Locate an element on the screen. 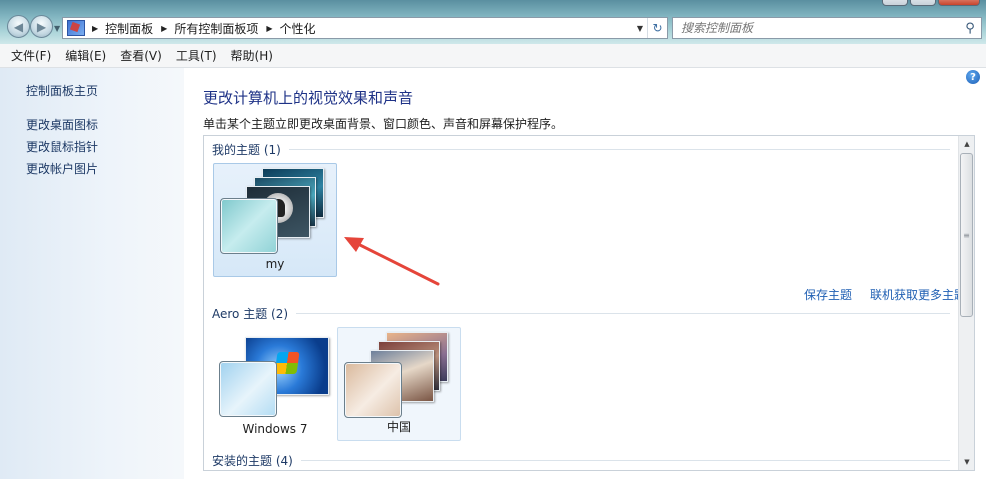  theme-name-china: 中国 is located at coordinates (398, 427).